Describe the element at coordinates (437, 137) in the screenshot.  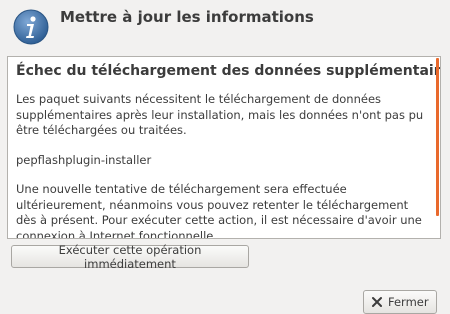
I see `vertical-scrollbar` at that location.